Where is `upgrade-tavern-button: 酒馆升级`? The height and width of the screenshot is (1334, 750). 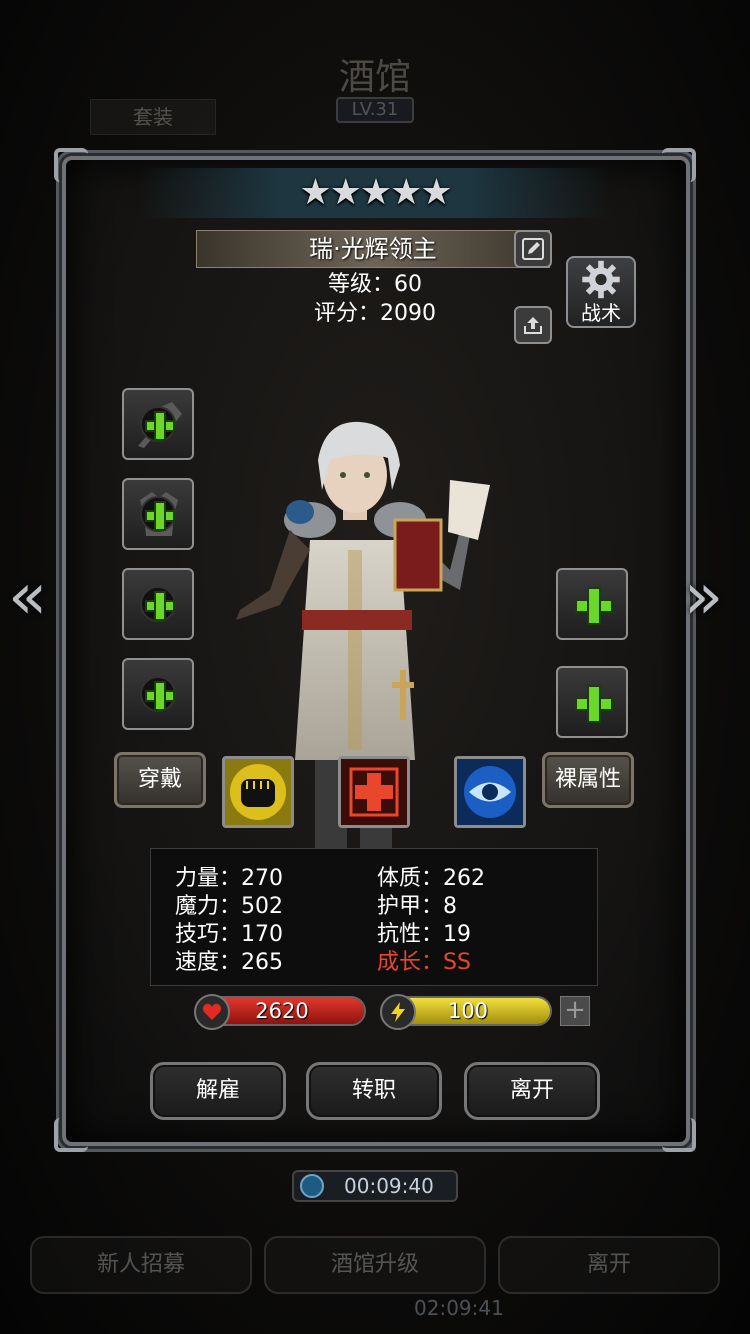 upgrade-tavern-button: 酒馆升级 is located at coordinates (375, 1265).